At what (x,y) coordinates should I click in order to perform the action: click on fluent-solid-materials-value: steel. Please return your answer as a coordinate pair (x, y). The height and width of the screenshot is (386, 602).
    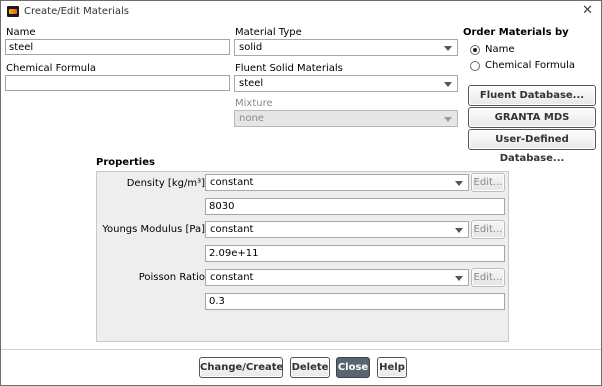
    Looking at the image, I should click on (251, 83).